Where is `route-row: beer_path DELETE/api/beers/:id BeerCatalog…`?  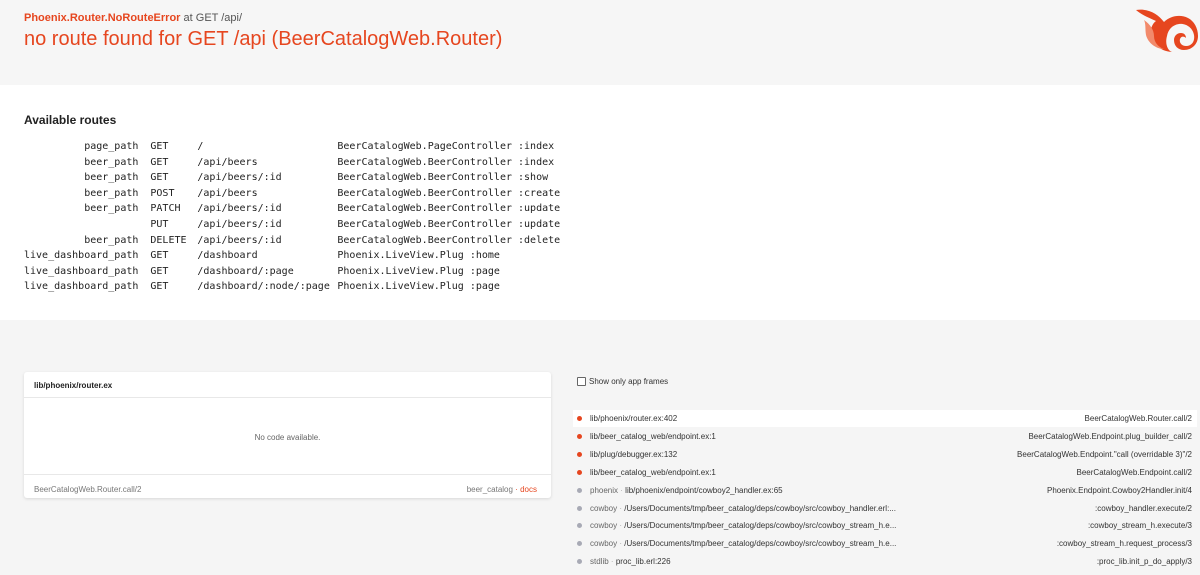
route-row: beer_path DELETE/api/beers/:id BeerCatalog… is located at coordinates (292, 241).